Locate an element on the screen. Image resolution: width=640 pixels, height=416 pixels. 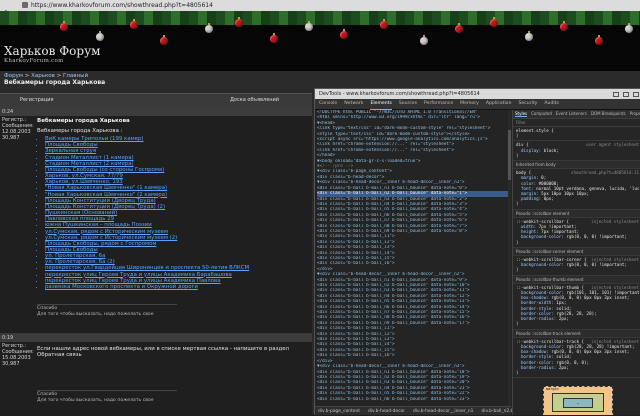
styles-filter: Filter is located at coordinates (576, 123).